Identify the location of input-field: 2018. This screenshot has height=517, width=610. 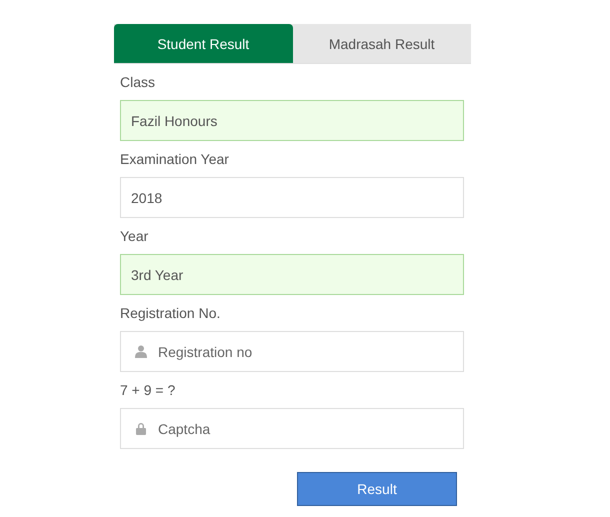
(292, 197).